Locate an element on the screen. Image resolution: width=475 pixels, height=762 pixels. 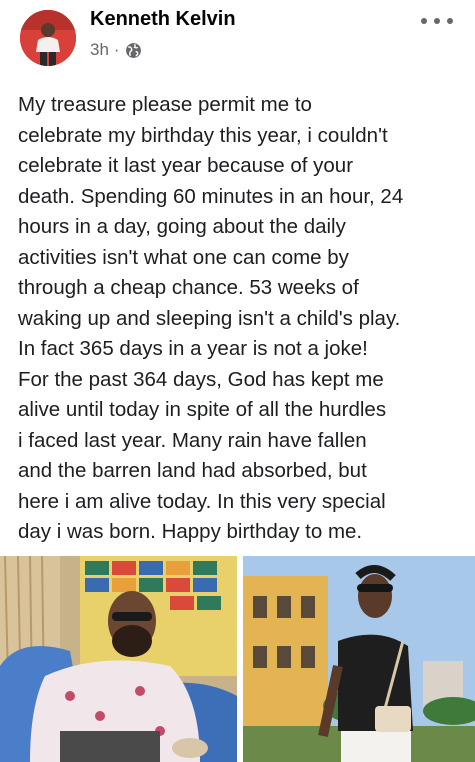
more-options-icon is located at coordinates (437, 21).